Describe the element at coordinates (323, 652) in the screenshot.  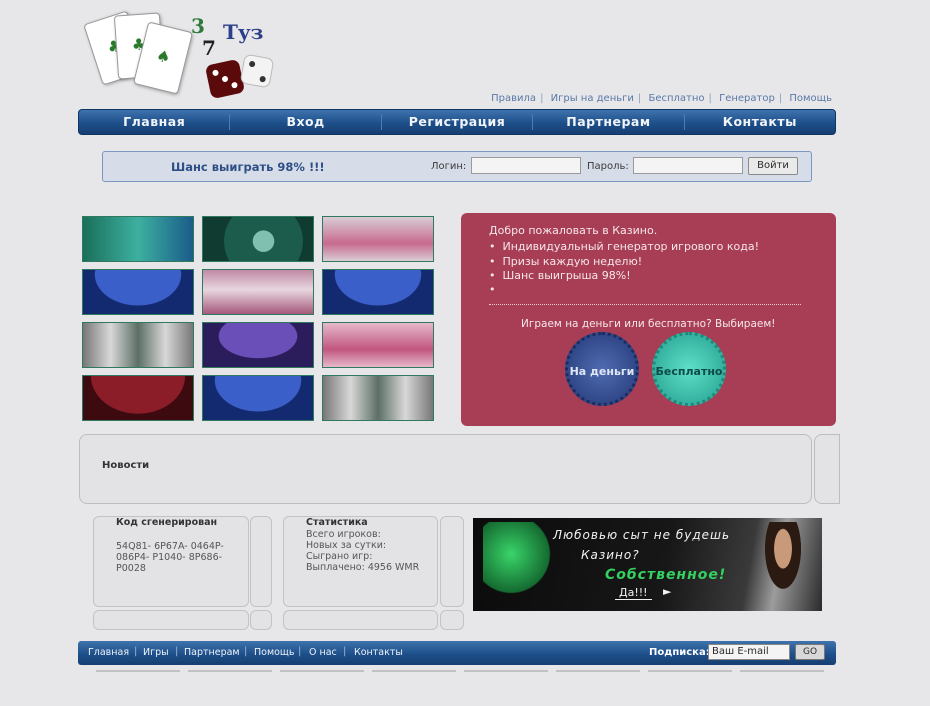
I see `footer-link-about: О нас` at that location.